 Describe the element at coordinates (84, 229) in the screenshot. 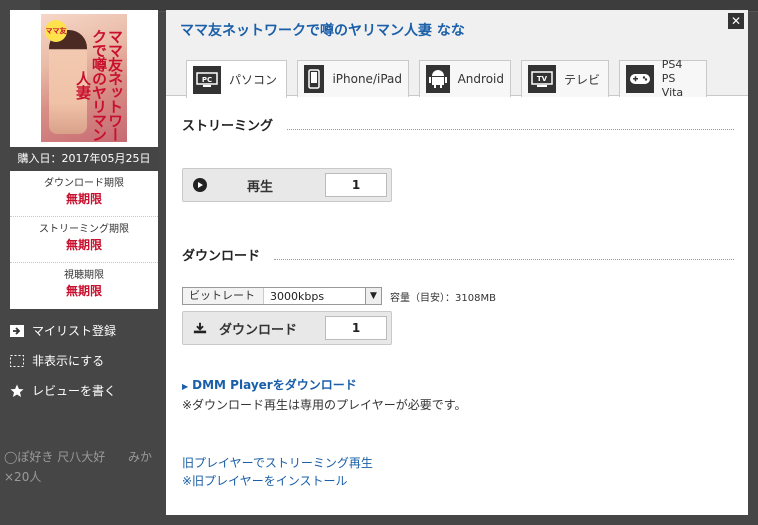

I see `limit-label: ストリーミング期限` at that location.